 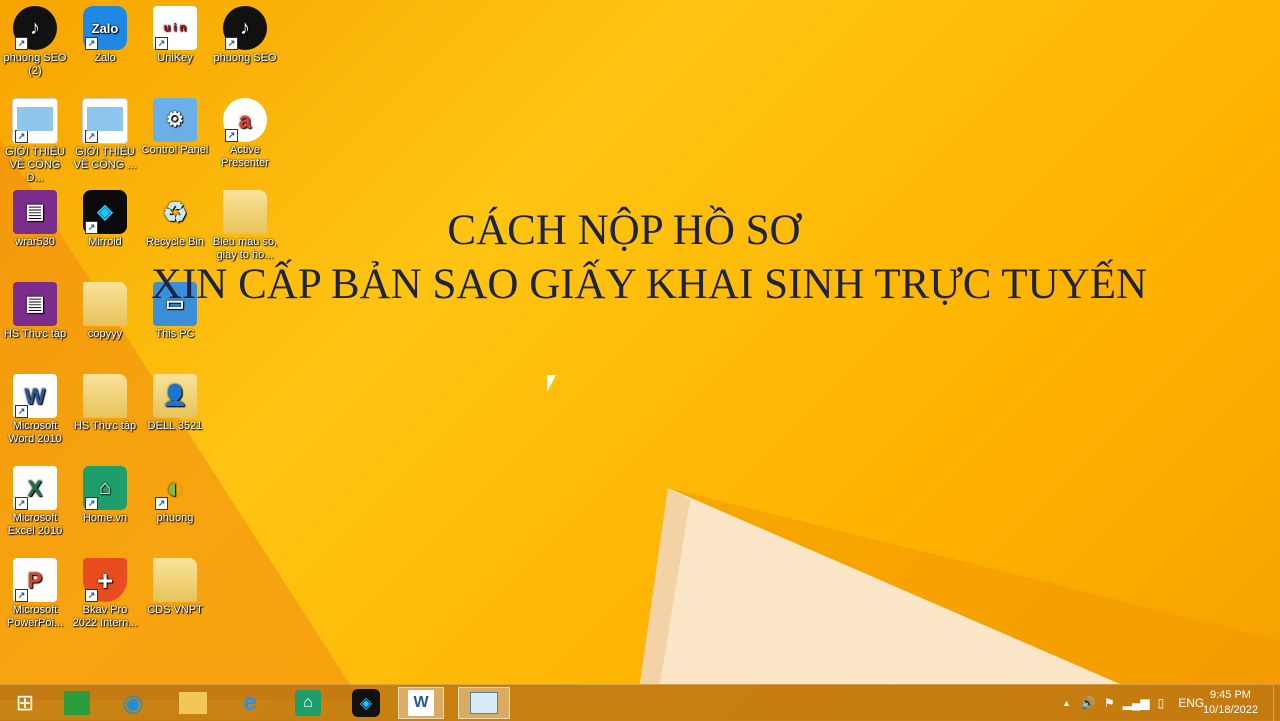 I want to click on taskbar-internet-explorer: e, so click(x=250, y=703).